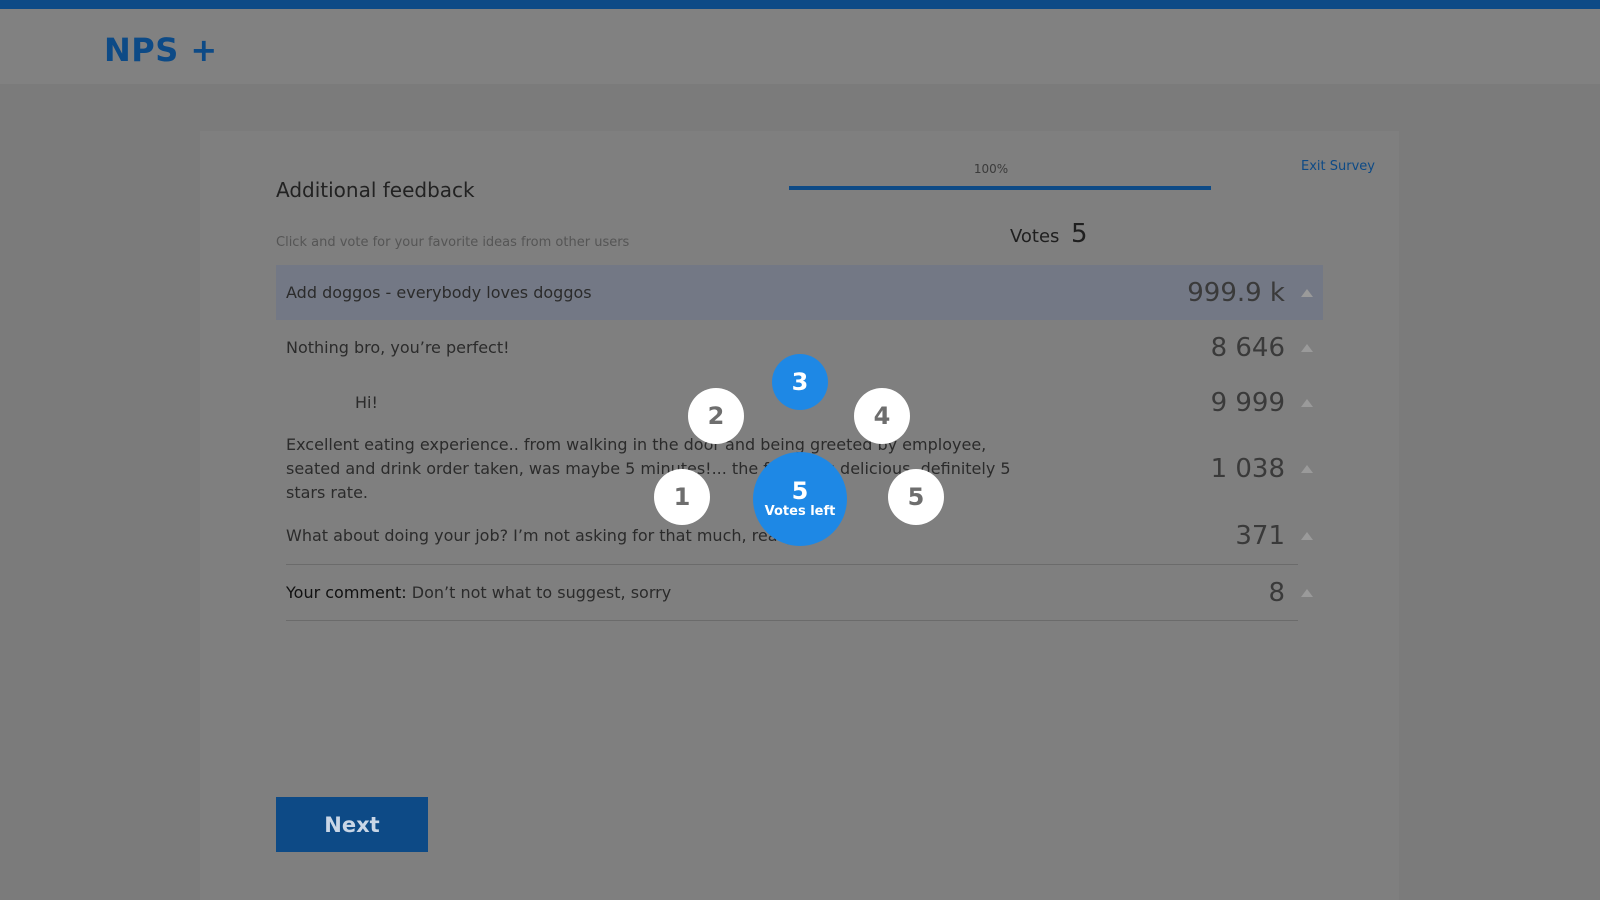 This screenshot has width=1600, height=900. I want to click on feedback-row-text: Nothing bro, you’re perfect!, so click(398, 347).